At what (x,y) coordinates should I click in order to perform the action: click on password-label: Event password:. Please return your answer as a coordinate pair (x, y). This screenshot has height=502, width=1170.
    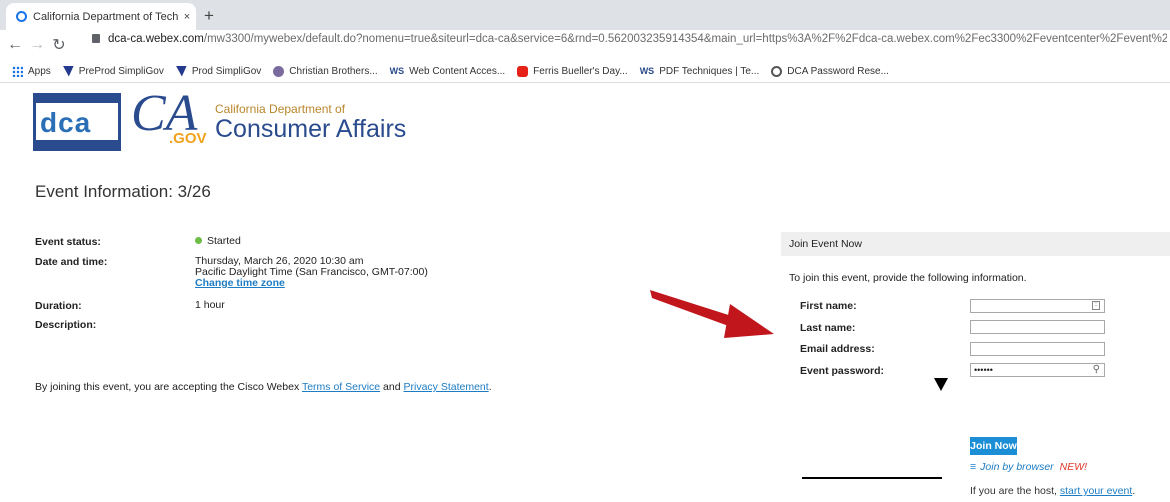
    Looking at the image, I should click on (842, 371).